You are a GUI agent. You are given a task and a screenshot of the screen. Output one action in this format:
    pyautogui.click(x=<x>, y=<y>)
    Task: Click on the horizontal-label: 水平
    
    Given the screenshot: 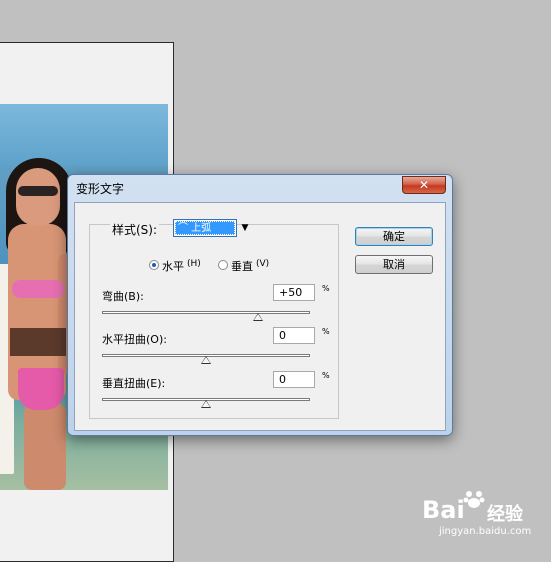 What is the action you would take?
    pyautogui.click(x=173, y=266)
    